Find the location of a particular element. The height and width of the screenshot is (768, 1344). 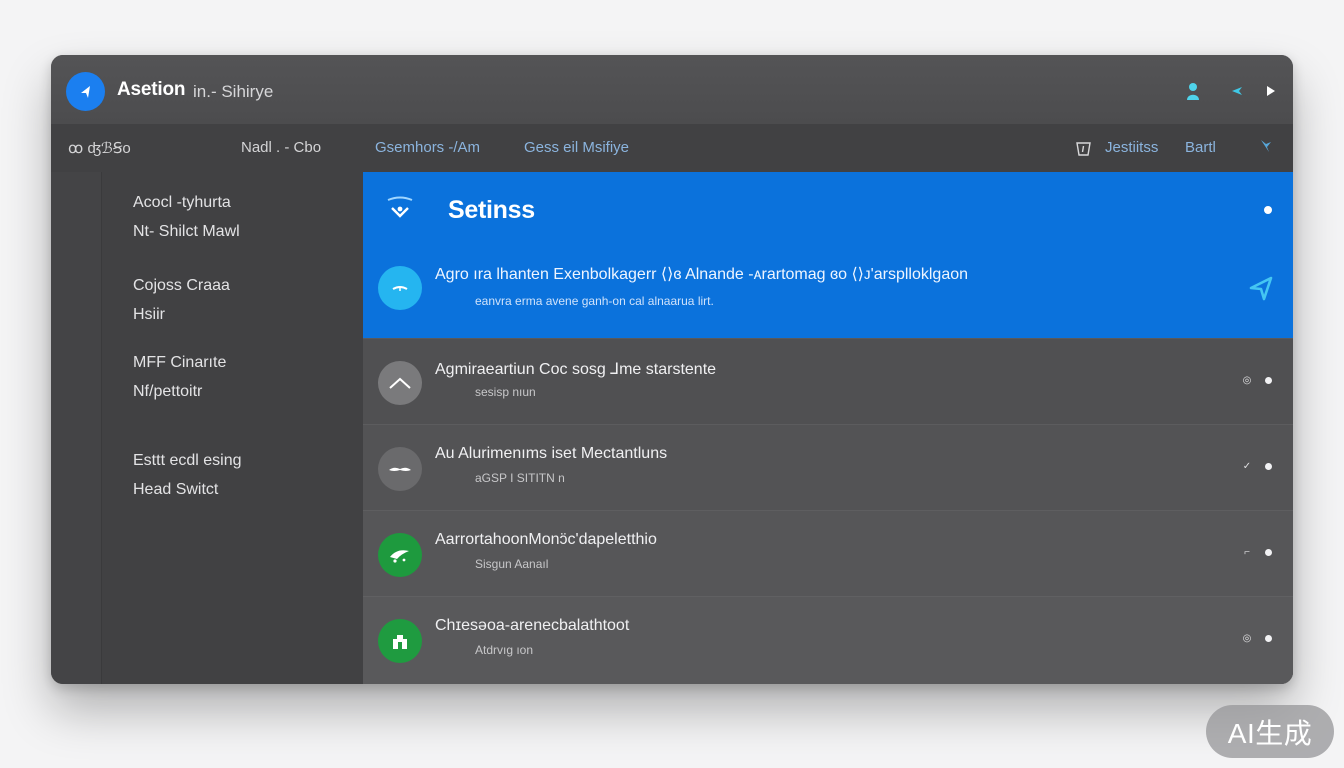

sidebar-item-label: Esttt ecdl esing is located at coordinates (187, 460).